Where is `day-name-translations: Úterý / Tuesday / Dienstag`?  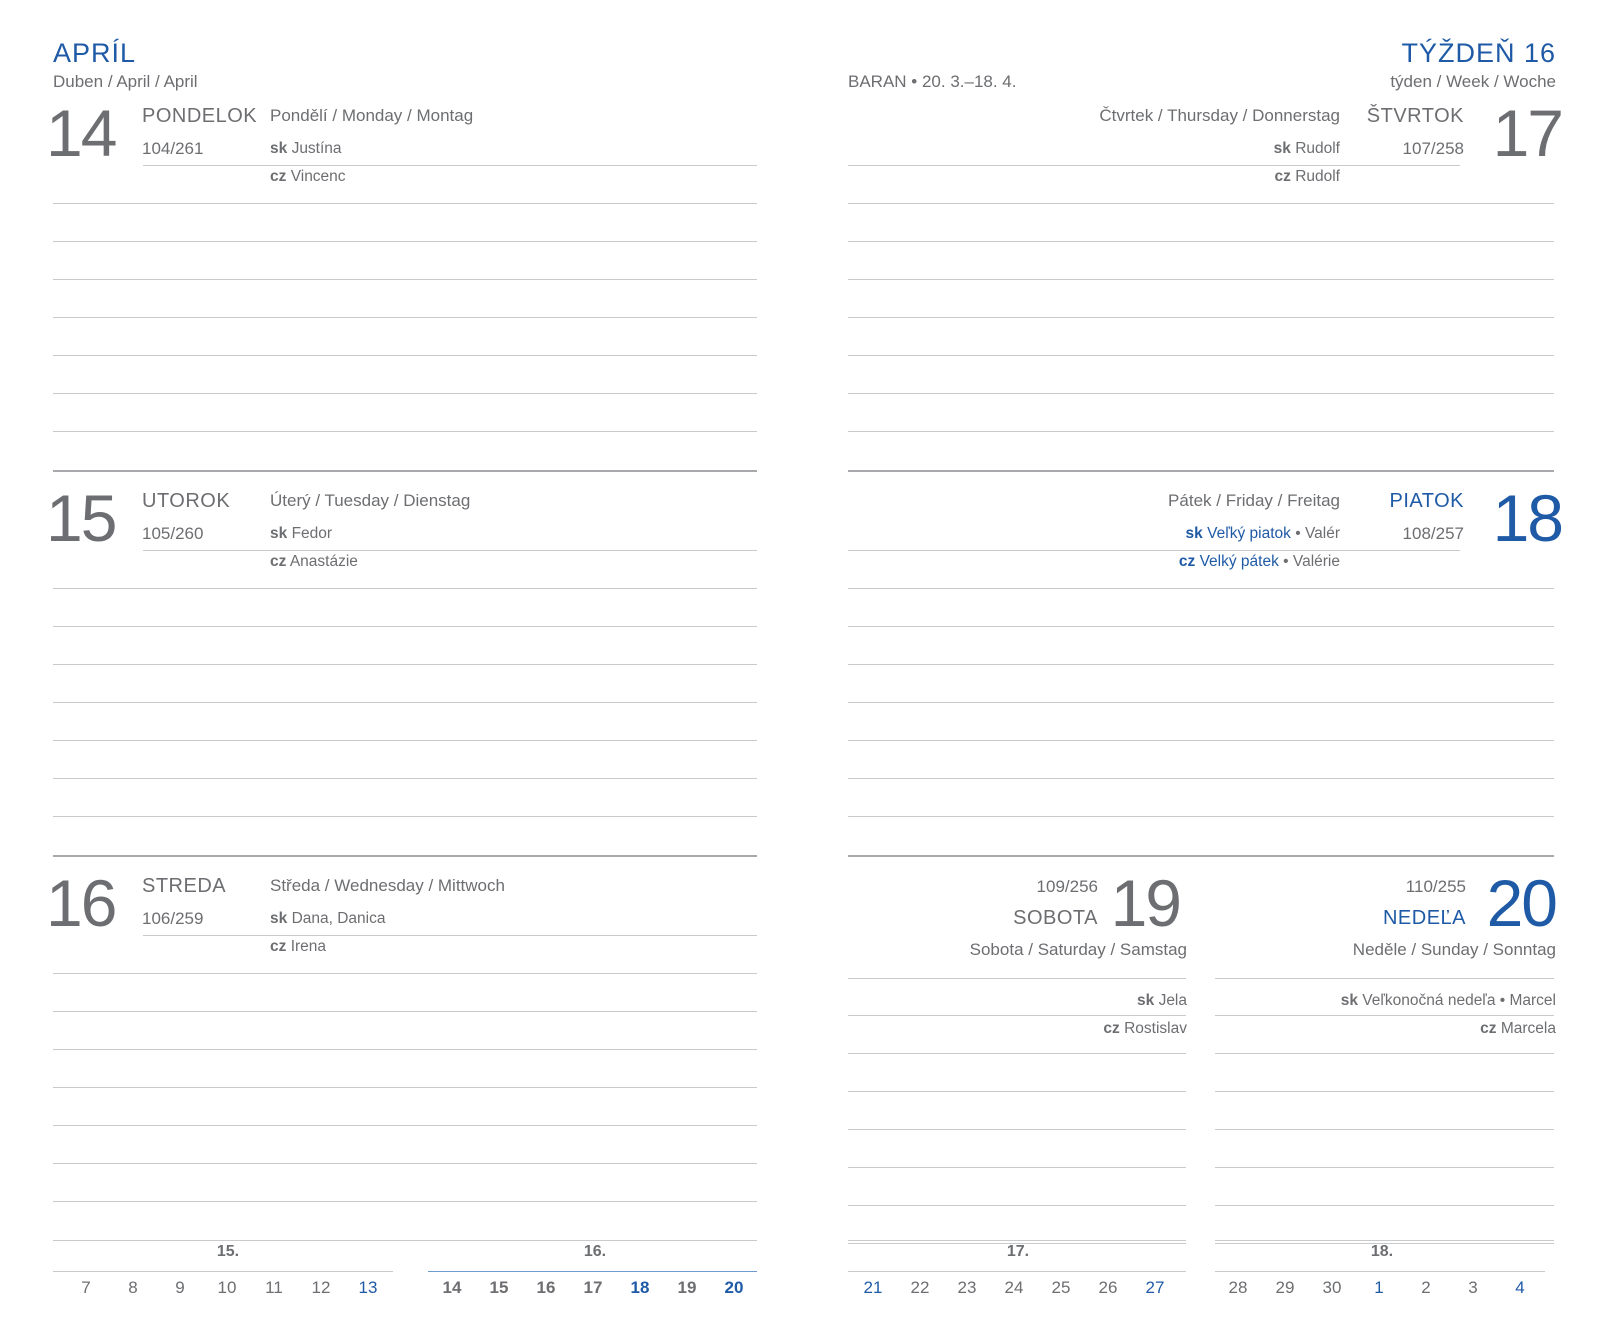 day-name-translations: Úterý / Tuesday / Dienstag is located at coordinates (370, 500).